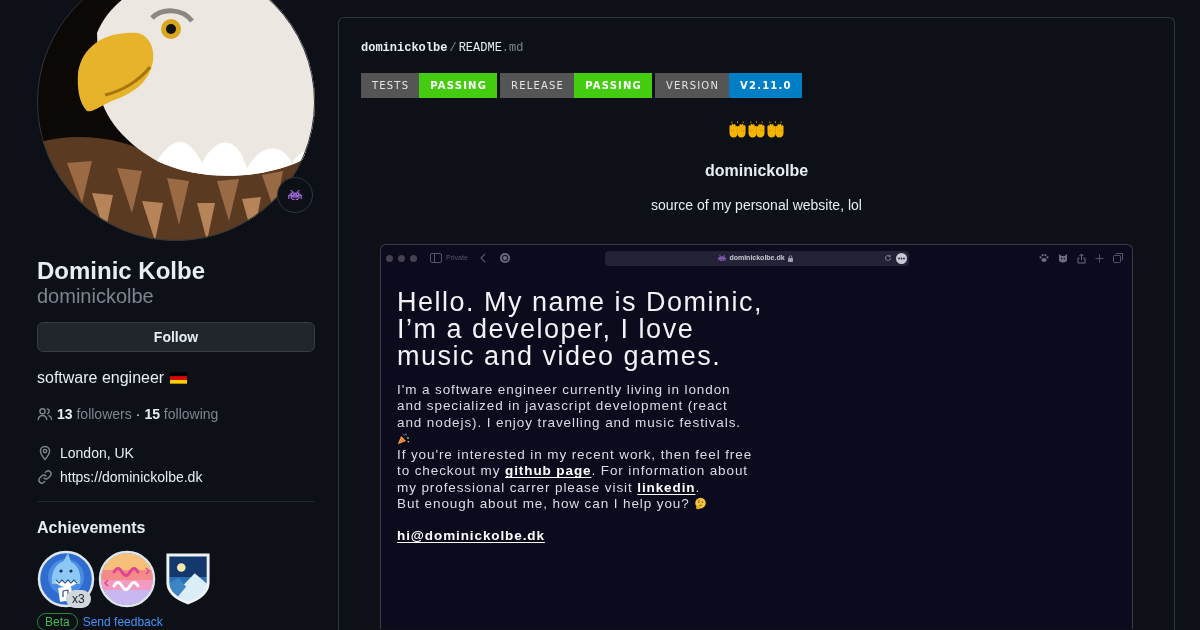 This screenshot has width=1200, height=630. I want to click on email-link: hi@dominickolbe.dk, so click(471, 536).